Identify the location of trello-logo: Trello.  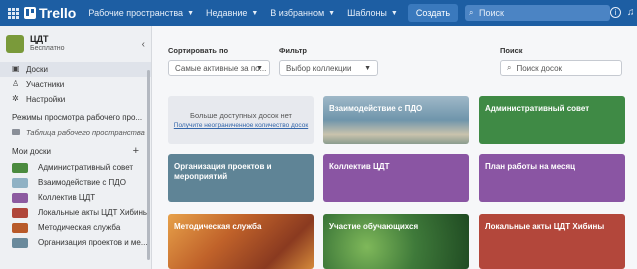
(50, 13).